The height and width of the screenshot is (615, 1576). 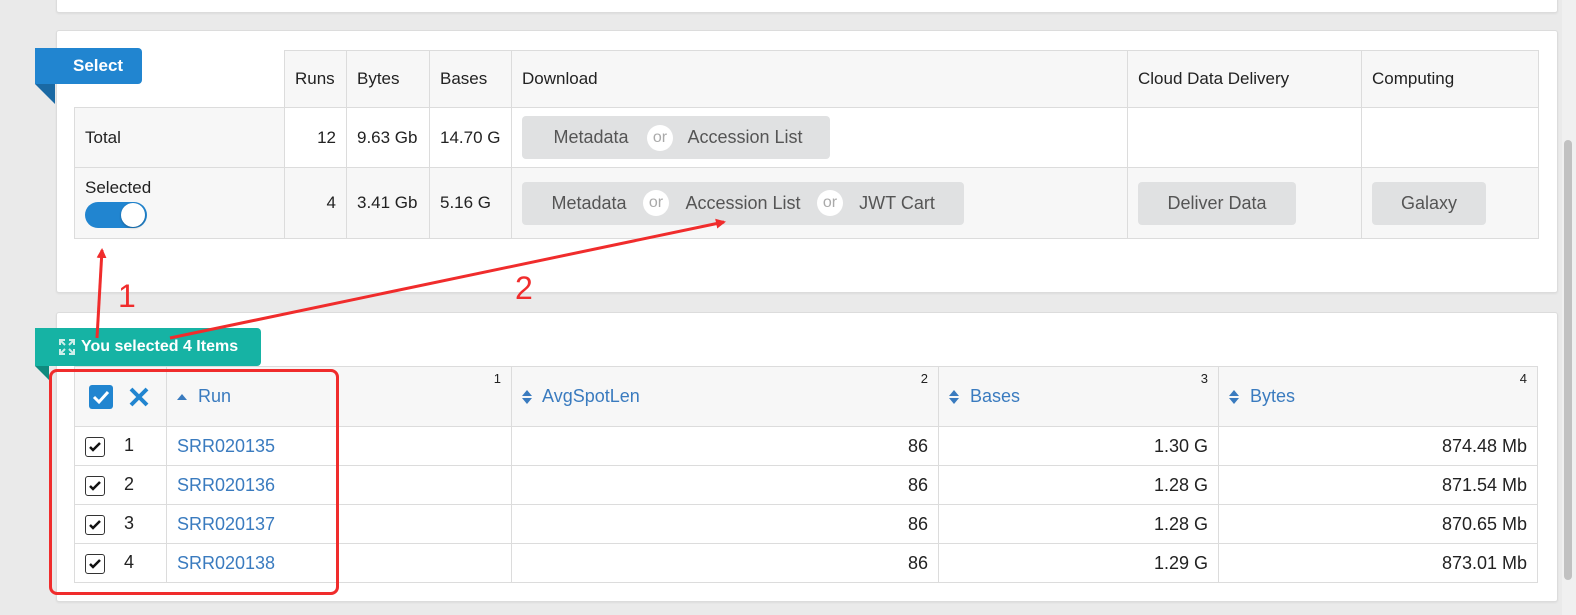 I want to click on annotation-arrows, so click(x=410, y=279).